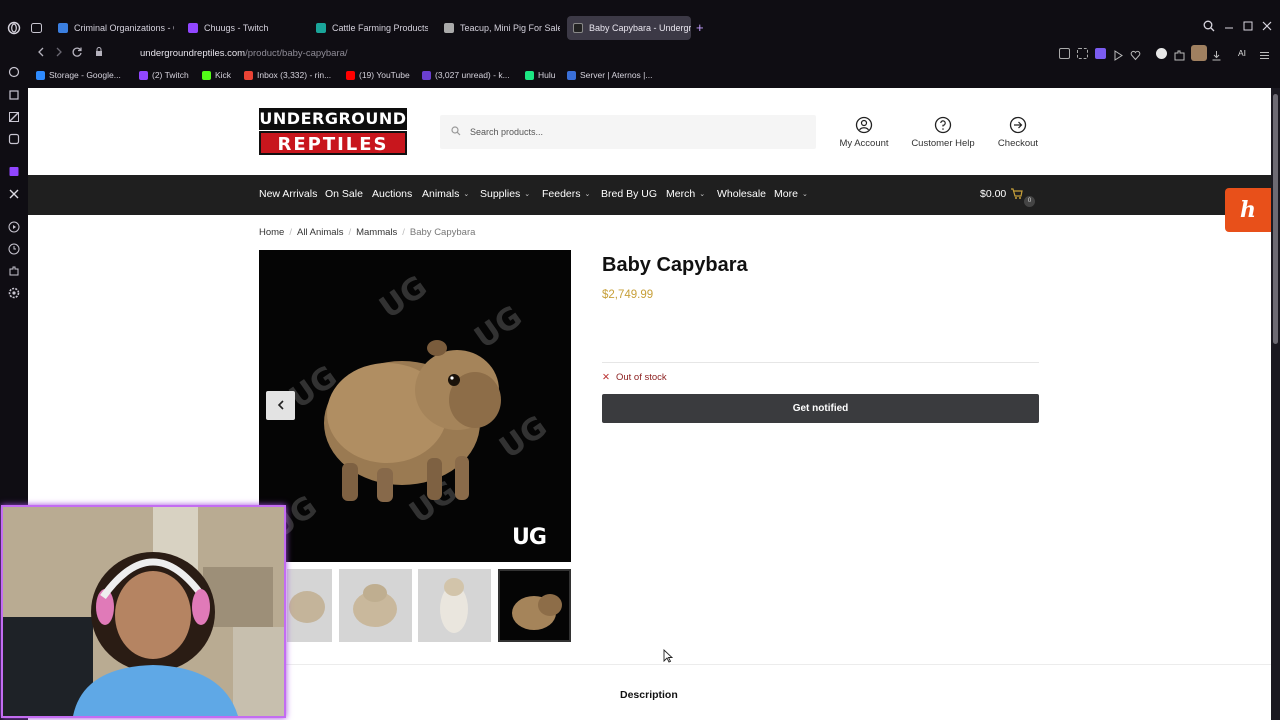 This screenshot has width=1280, height=720. What do you see at coordinates (456, 131) in the screenshot?
I see `search-icon` at bounding box center [456, 131].